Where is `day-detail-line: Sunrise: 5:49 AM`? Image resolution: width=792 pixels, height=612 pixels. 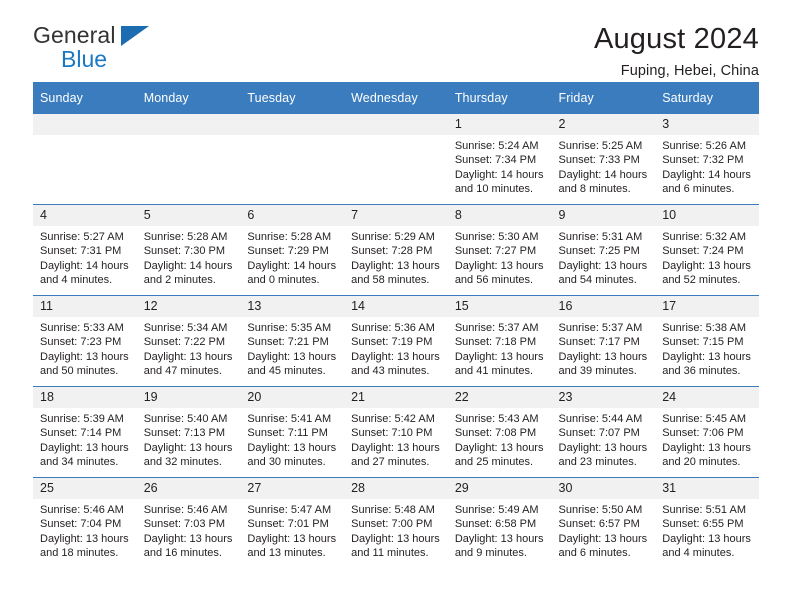 day-detail-line: Sunrise: 5:49 AM is located at coordinates (496, 510).